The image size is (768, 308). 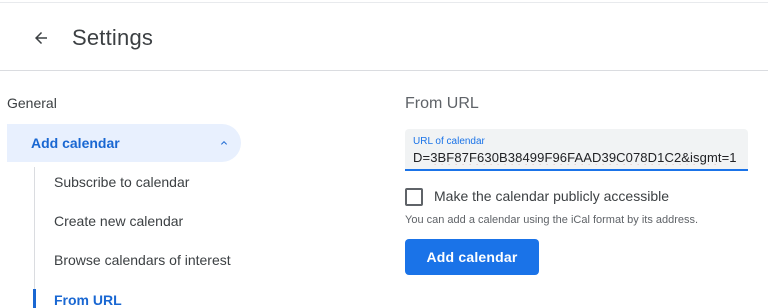 What do you see at coordinates (472, 257) in the screenshot?
I see `add-calendar-button: Add calendar` at bounding box center [472, 257].